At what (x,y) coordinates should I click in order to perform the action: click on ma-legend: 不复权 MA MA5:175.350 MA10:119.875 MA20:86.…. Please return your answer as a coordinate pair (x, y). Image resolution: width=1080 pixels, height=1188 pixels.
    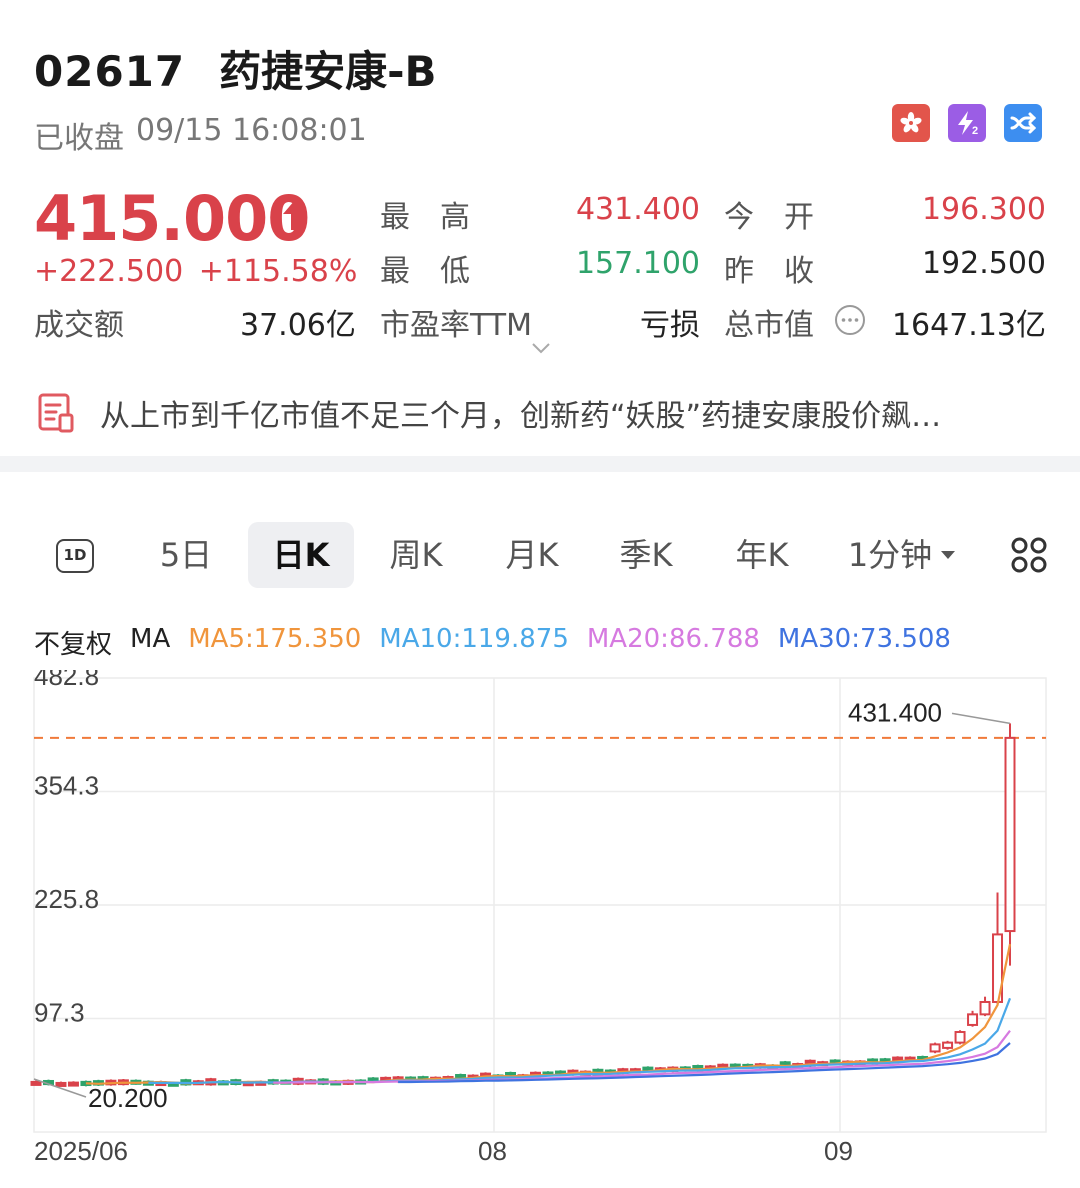
    Looking at the image, I should click on (492, 642).